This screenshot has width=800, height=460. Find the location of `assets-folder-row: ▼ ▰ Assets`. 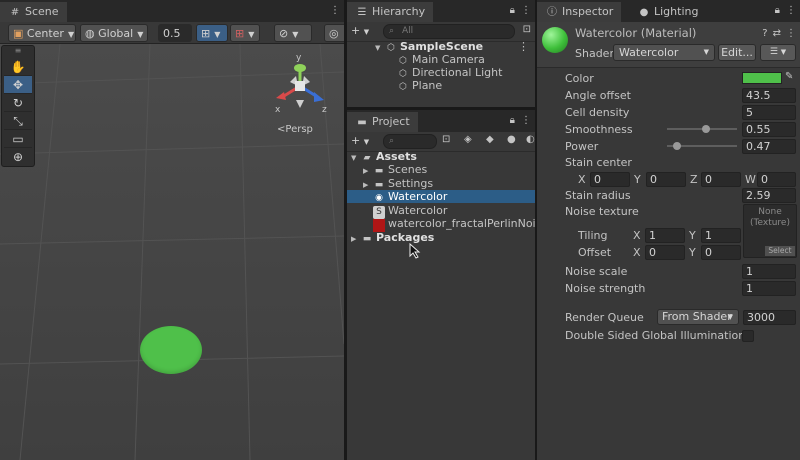

assets-folder-row: ▼ ▰ Assets is located at coordinates (441, 156).